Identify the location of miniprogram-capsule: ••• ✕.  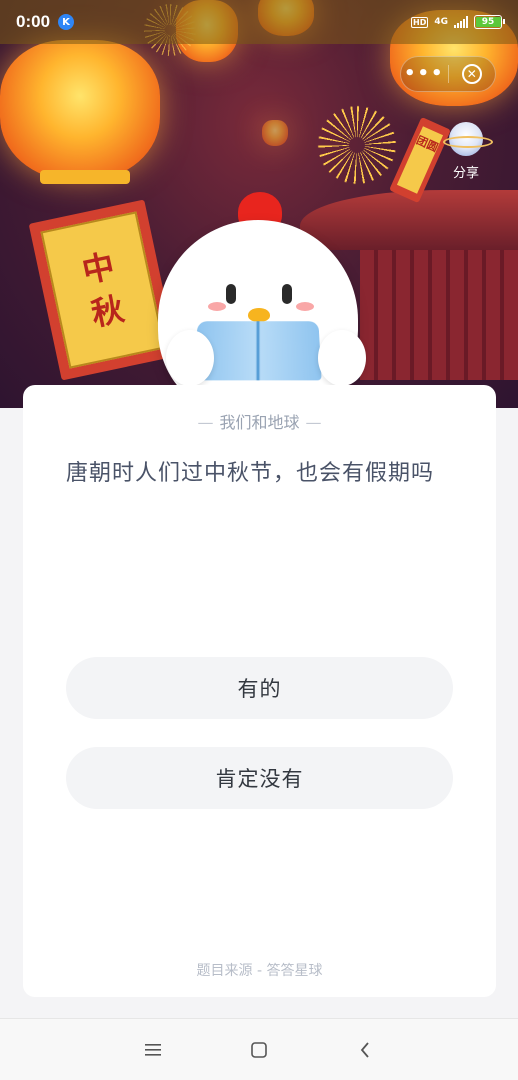
(448, 74).